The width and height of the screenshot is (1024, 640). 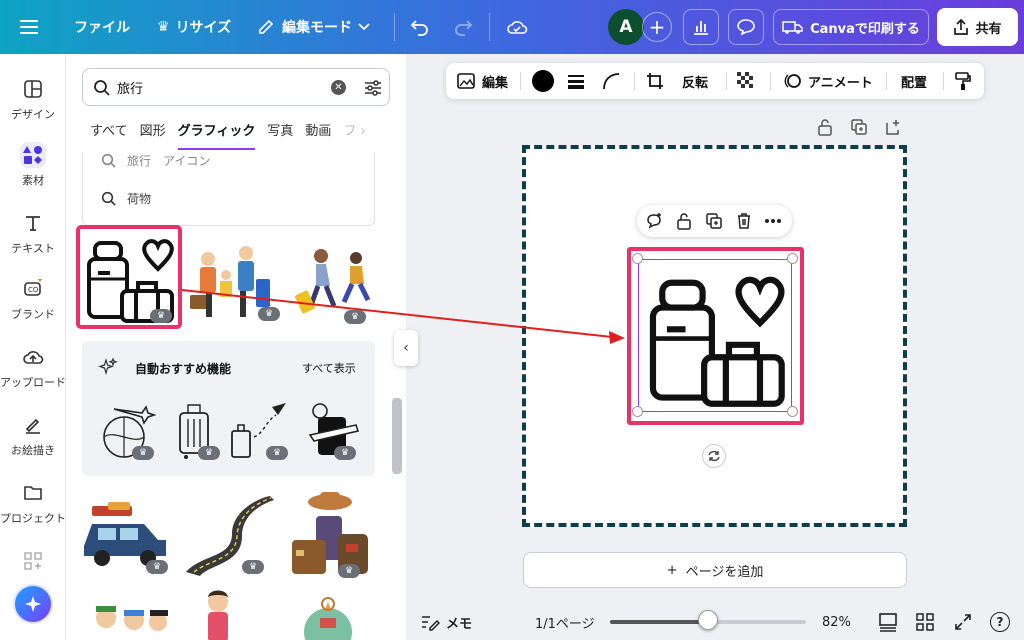 I want to click on graphic-winding-road: ♛, so click(x=228, y=535).